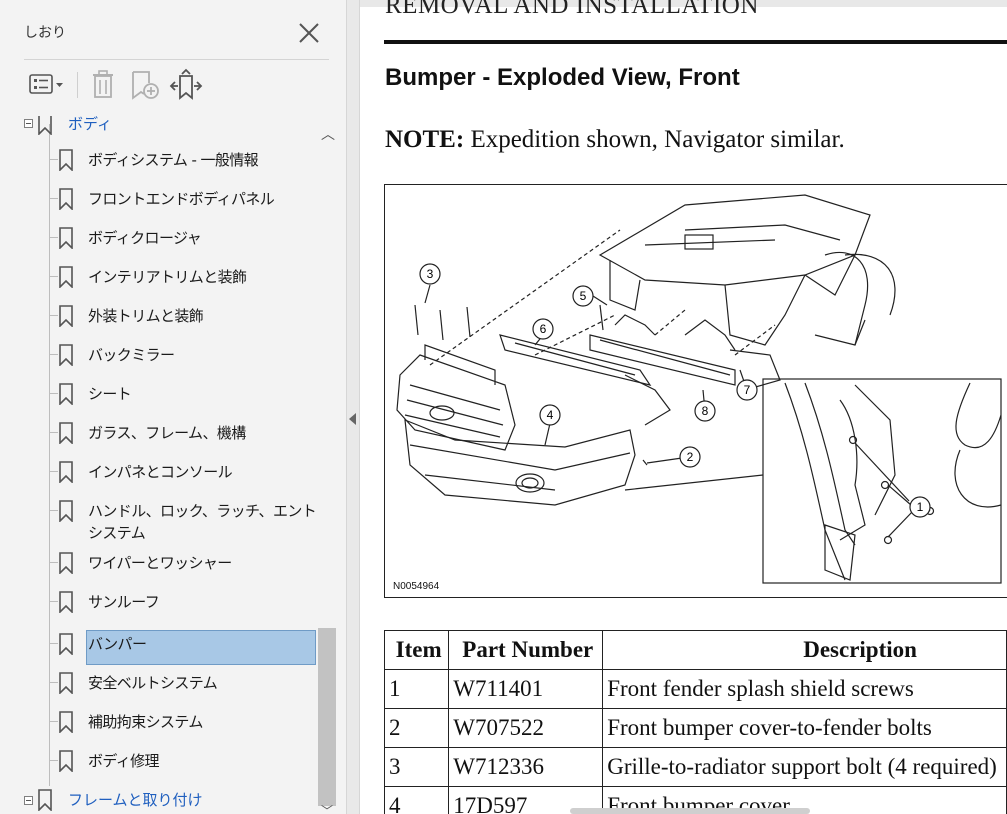 The height and width of the screenshot is (814, 1007). Describe the element at coordinates (158, 648) in the screenshot. I see `bookmark-item-selected: バンパー` at that location.